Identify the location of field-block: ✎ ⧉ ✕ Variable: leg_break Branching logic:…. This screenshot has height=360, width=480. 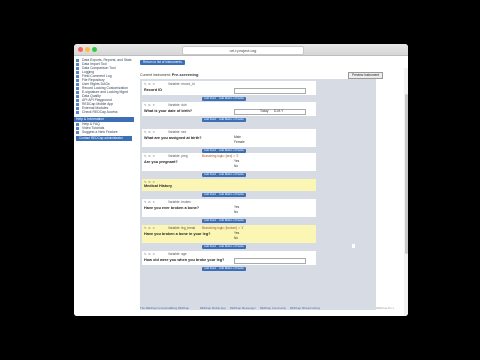
(229, 234).